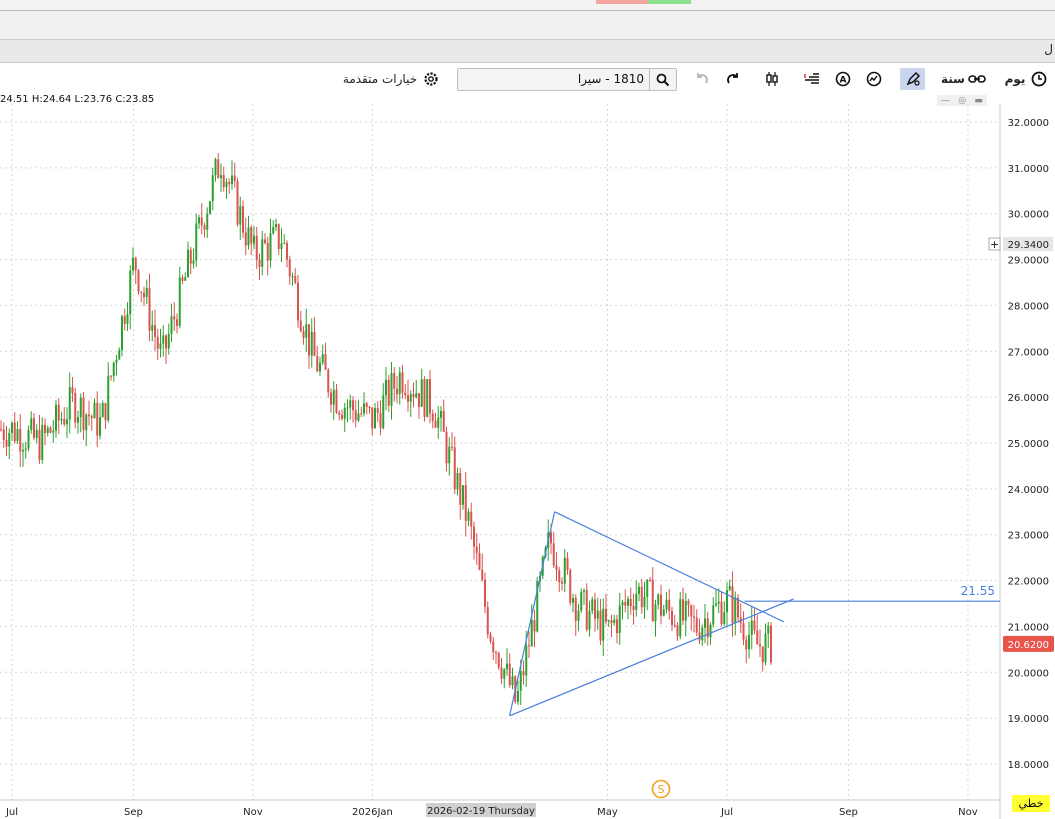  I want to click on y-tick-label: 30.0000, so click(1028, 215).